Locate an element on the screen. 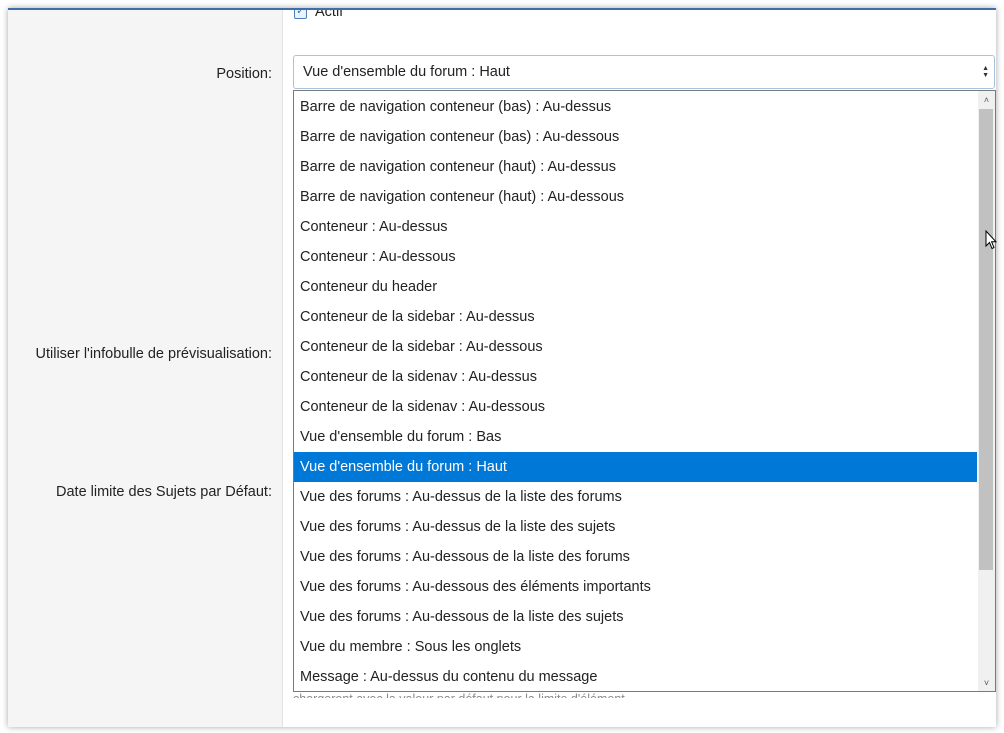  dropdown-option: Vue d'ensemble du forum : Haut is located at coordinates (635, 467).